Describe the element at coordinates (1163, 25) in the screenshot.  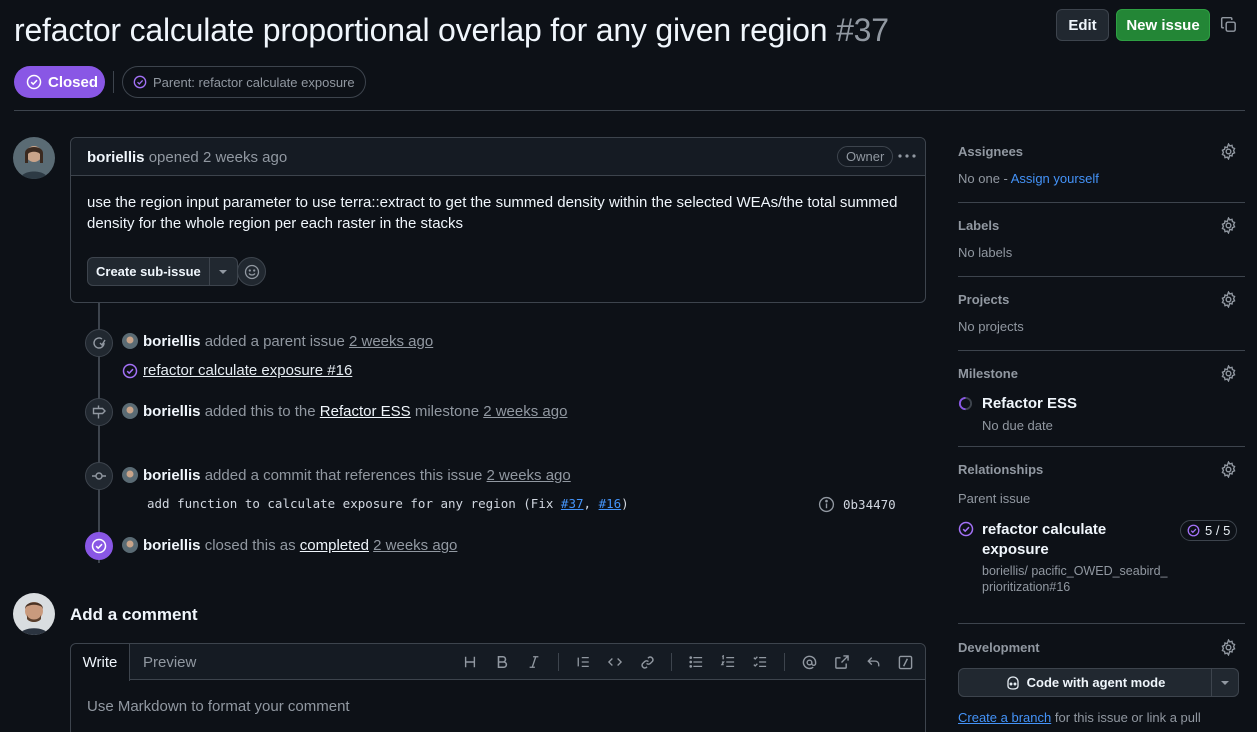
I see `new-issue-button: New issue` at that location.